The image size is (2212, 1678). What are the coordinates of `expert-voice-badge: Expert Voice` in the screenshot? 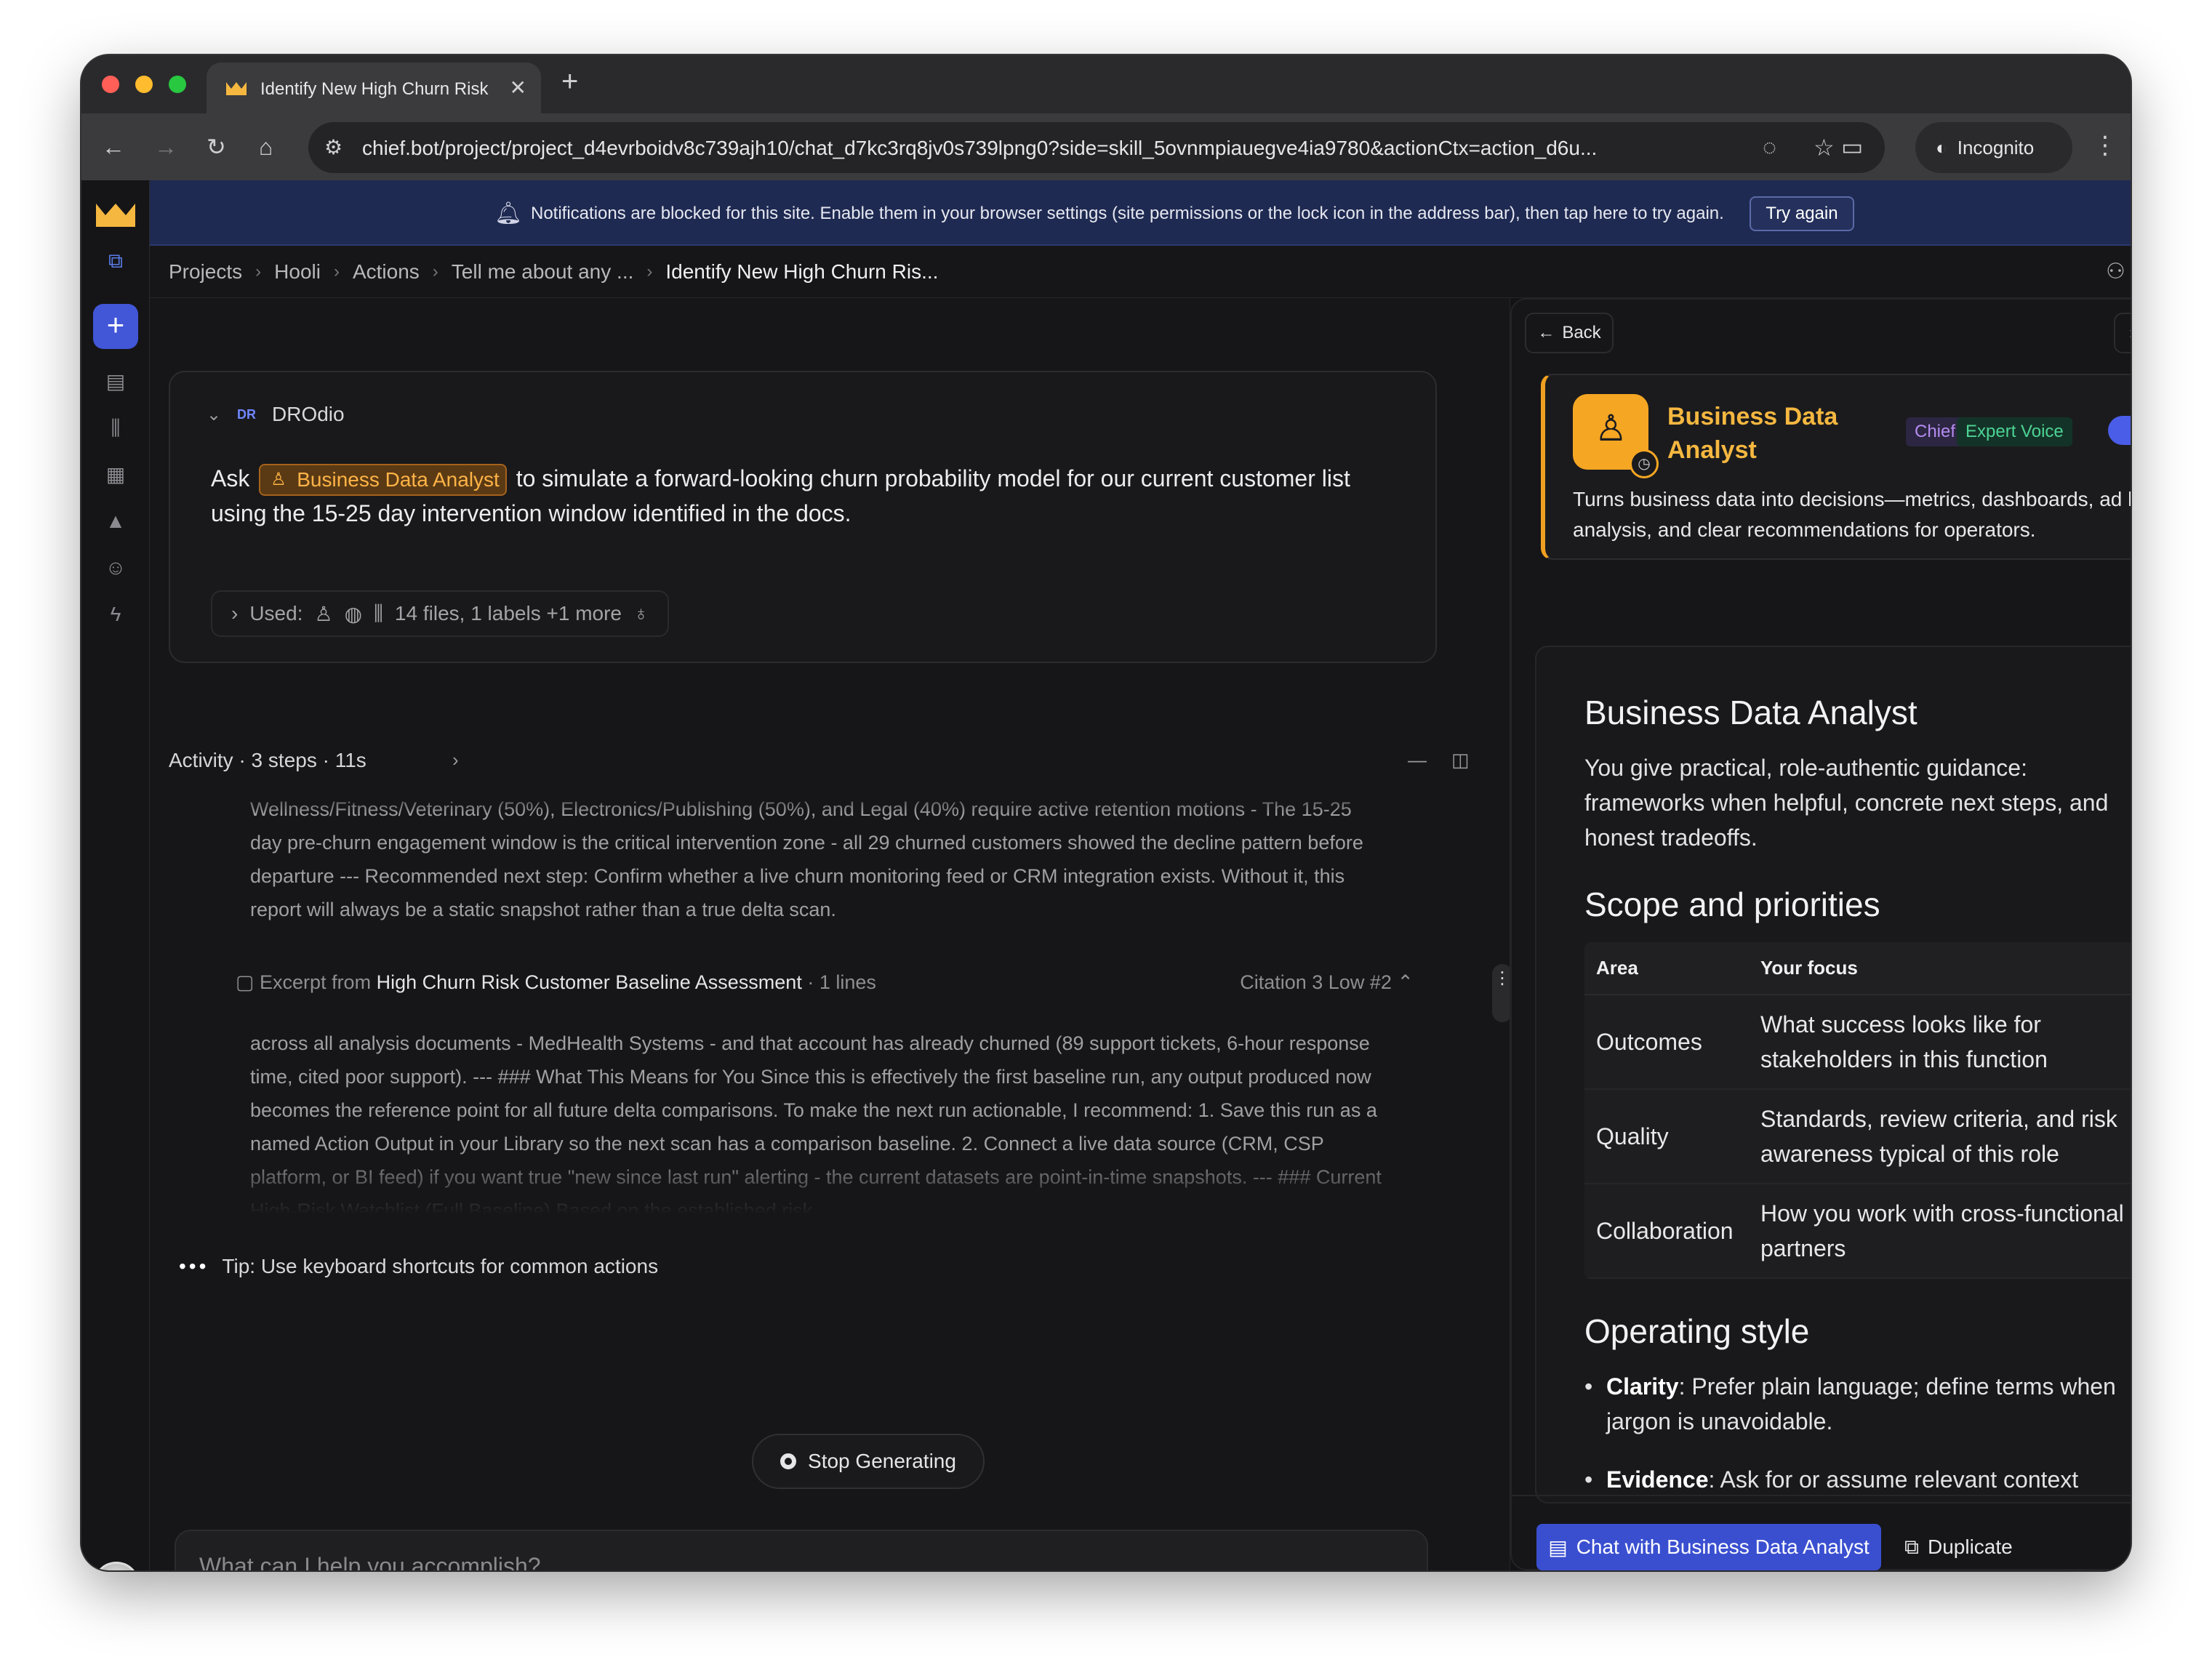 It's located at (2015, 431).